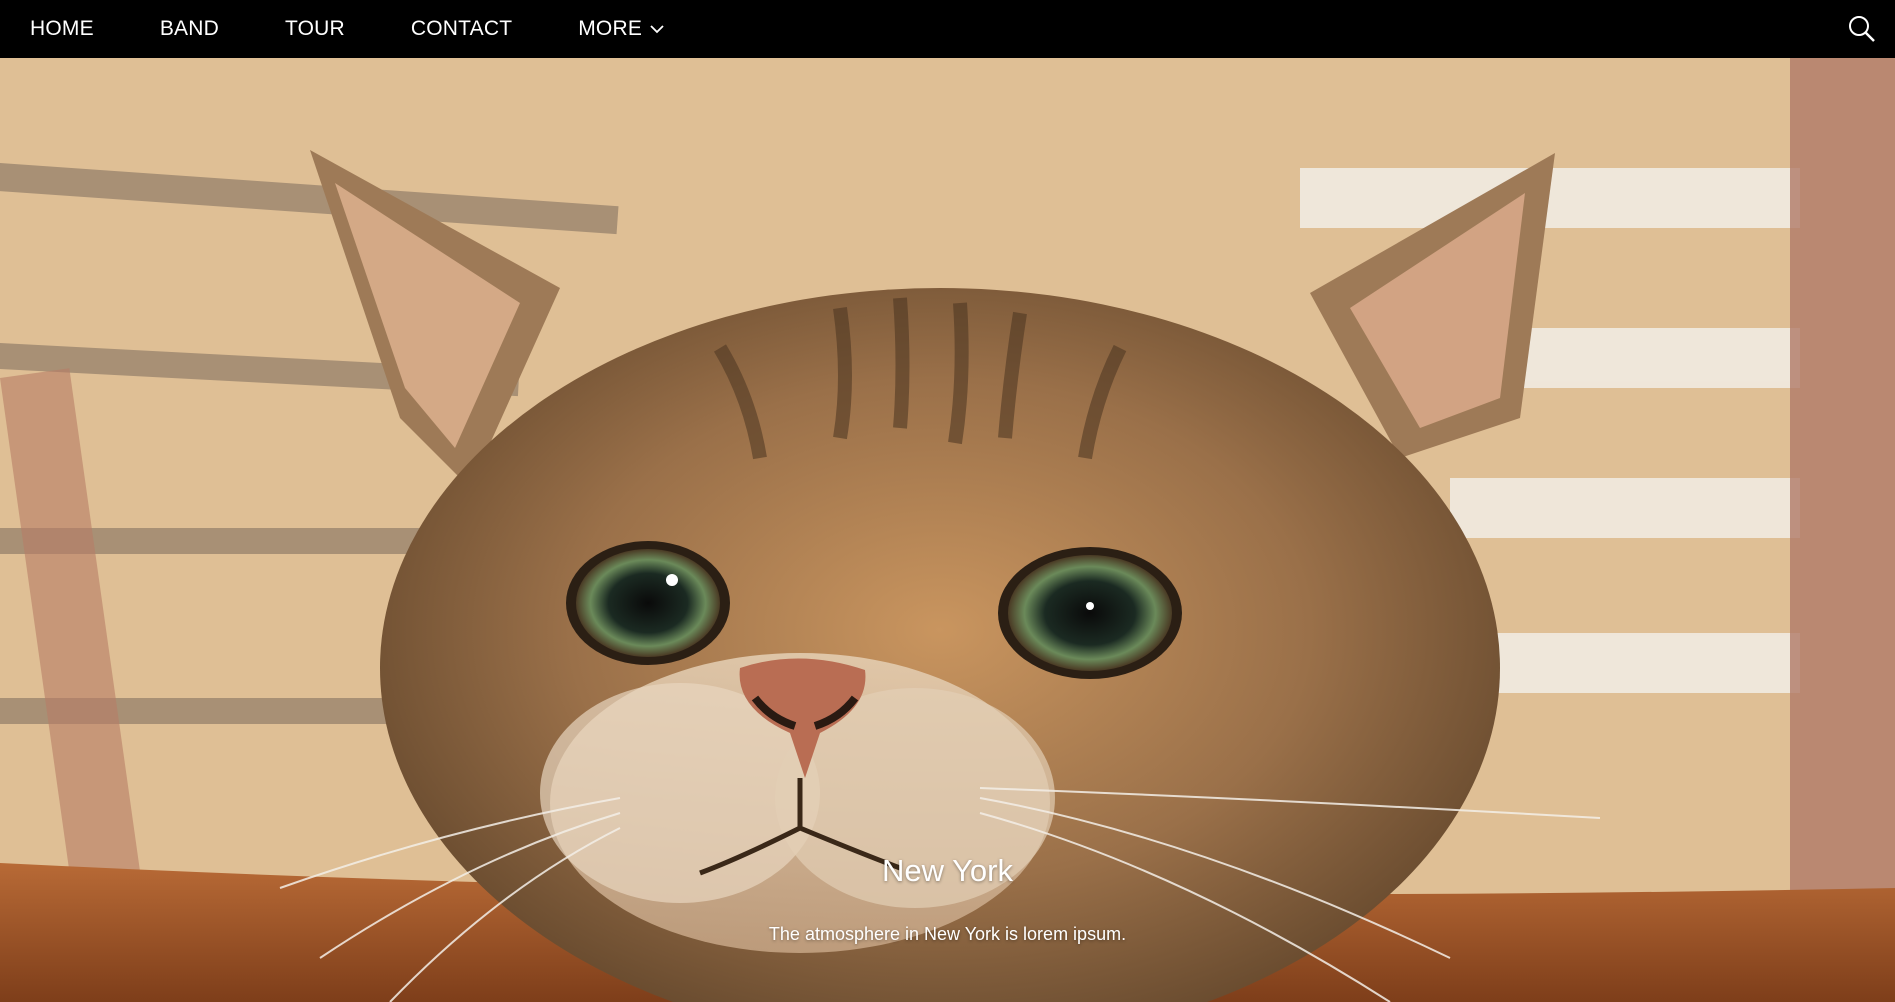 The image size is (1895, 1002). What do you see at coordinates (610, 28) in the screenshot?
I see `nav-more-label: MORE` at bounding box center [610, 28].